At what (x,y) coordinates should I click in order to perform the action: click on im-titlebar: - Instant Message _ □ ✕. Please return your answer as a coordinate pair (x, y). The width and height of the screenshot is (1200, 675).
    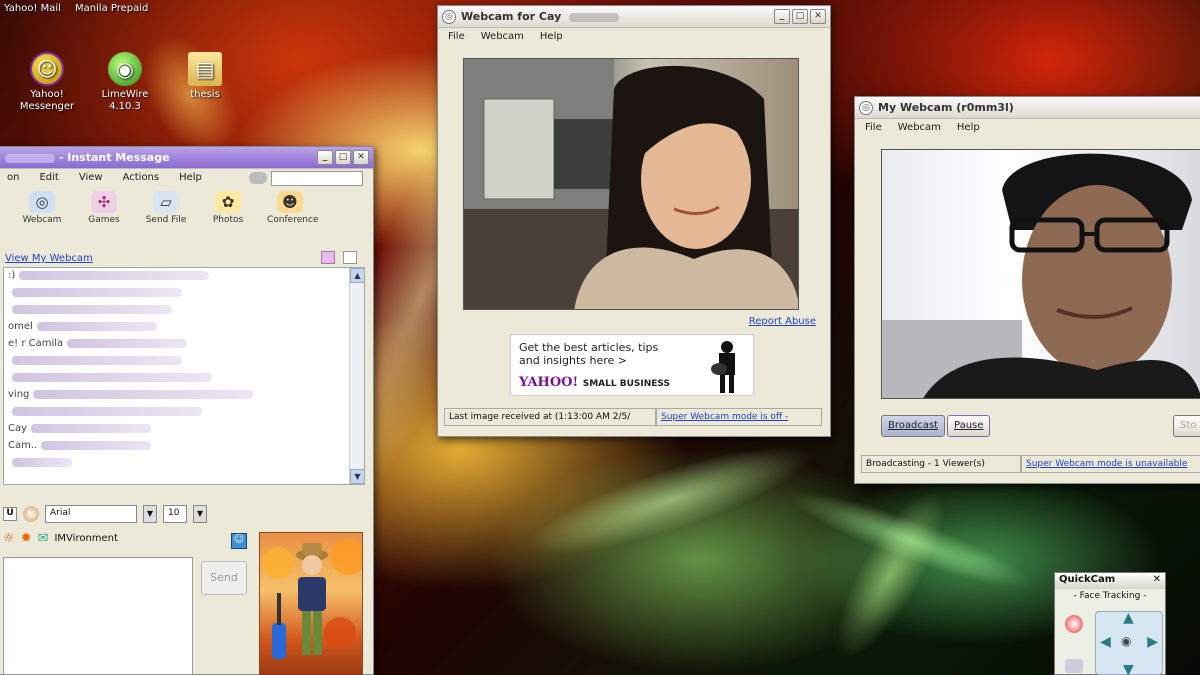
    Looking at the image, I should click on (186, 158).